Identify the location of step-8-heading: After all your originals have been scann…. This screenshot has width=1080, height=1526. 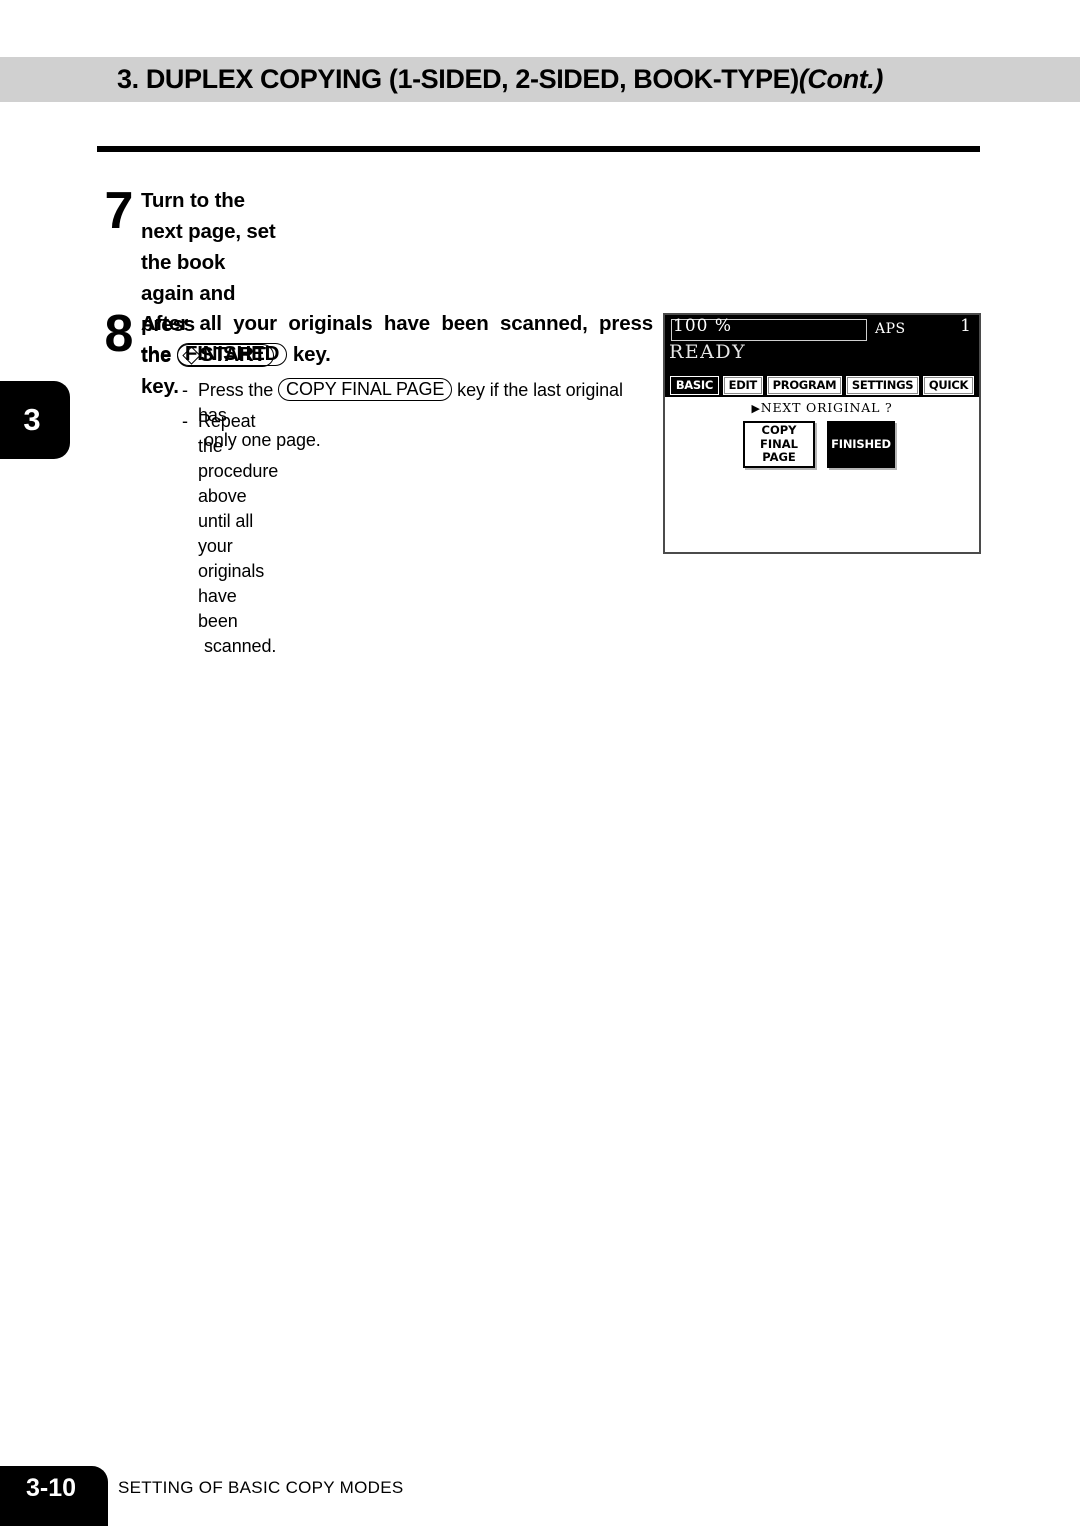
(397, 339).